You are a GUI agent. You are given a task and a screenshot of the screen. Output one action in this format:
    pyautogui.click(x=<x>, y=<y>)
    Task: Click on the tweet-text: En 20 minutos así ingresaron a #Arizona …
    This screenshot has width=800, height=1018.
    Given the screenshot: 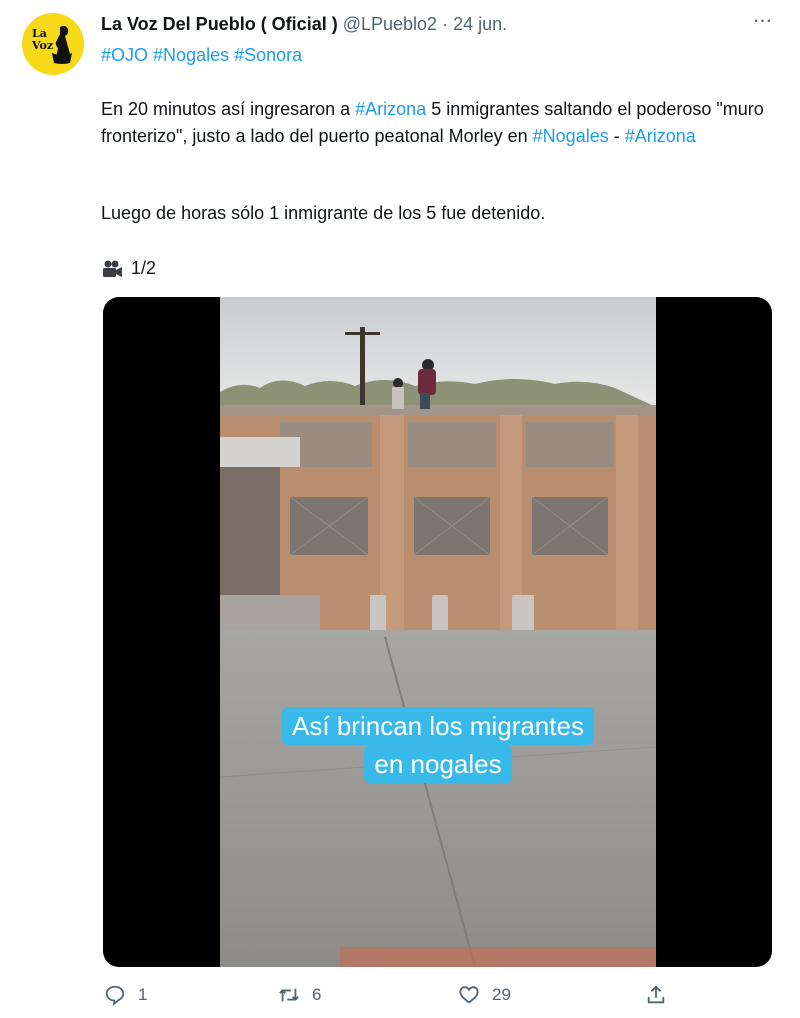 What is the action you would take?
    pyautogui.click(x=446, y=123)
    